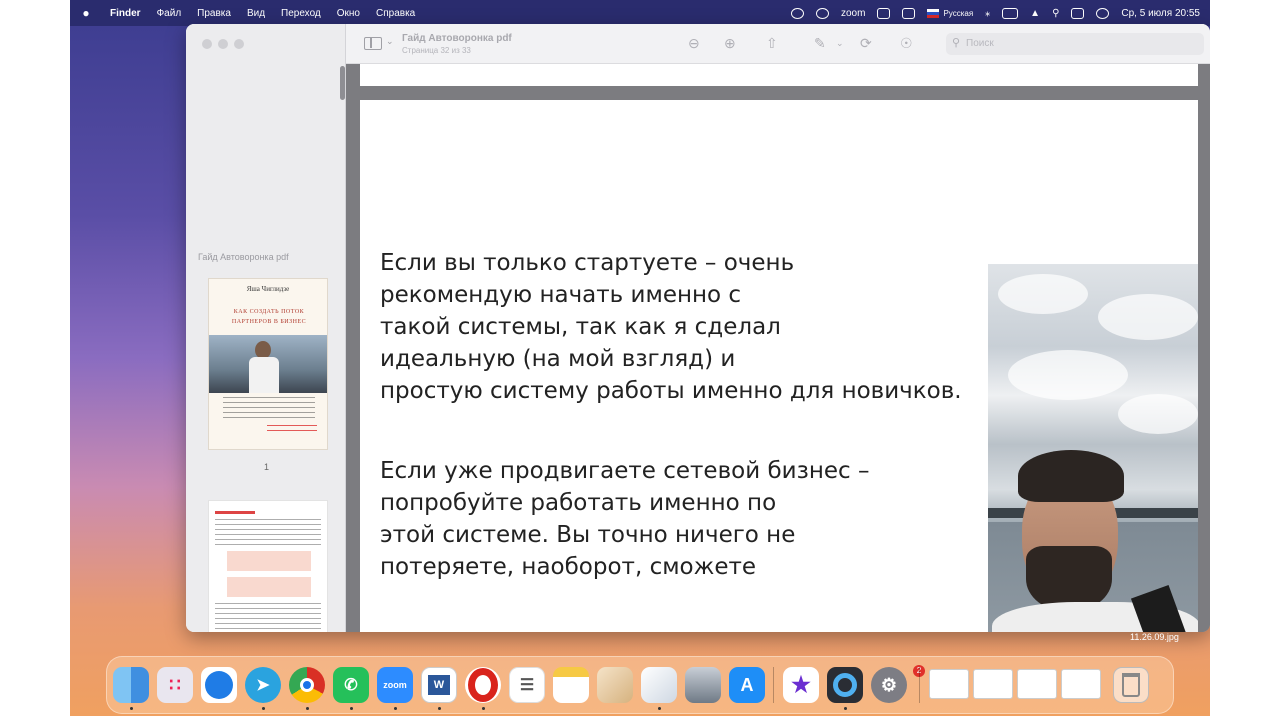 This screenshot has height=720, width=1280. Describe the element at coordinates (1204, 348) in the screenshot. I see `page-scrollbar` at that location.